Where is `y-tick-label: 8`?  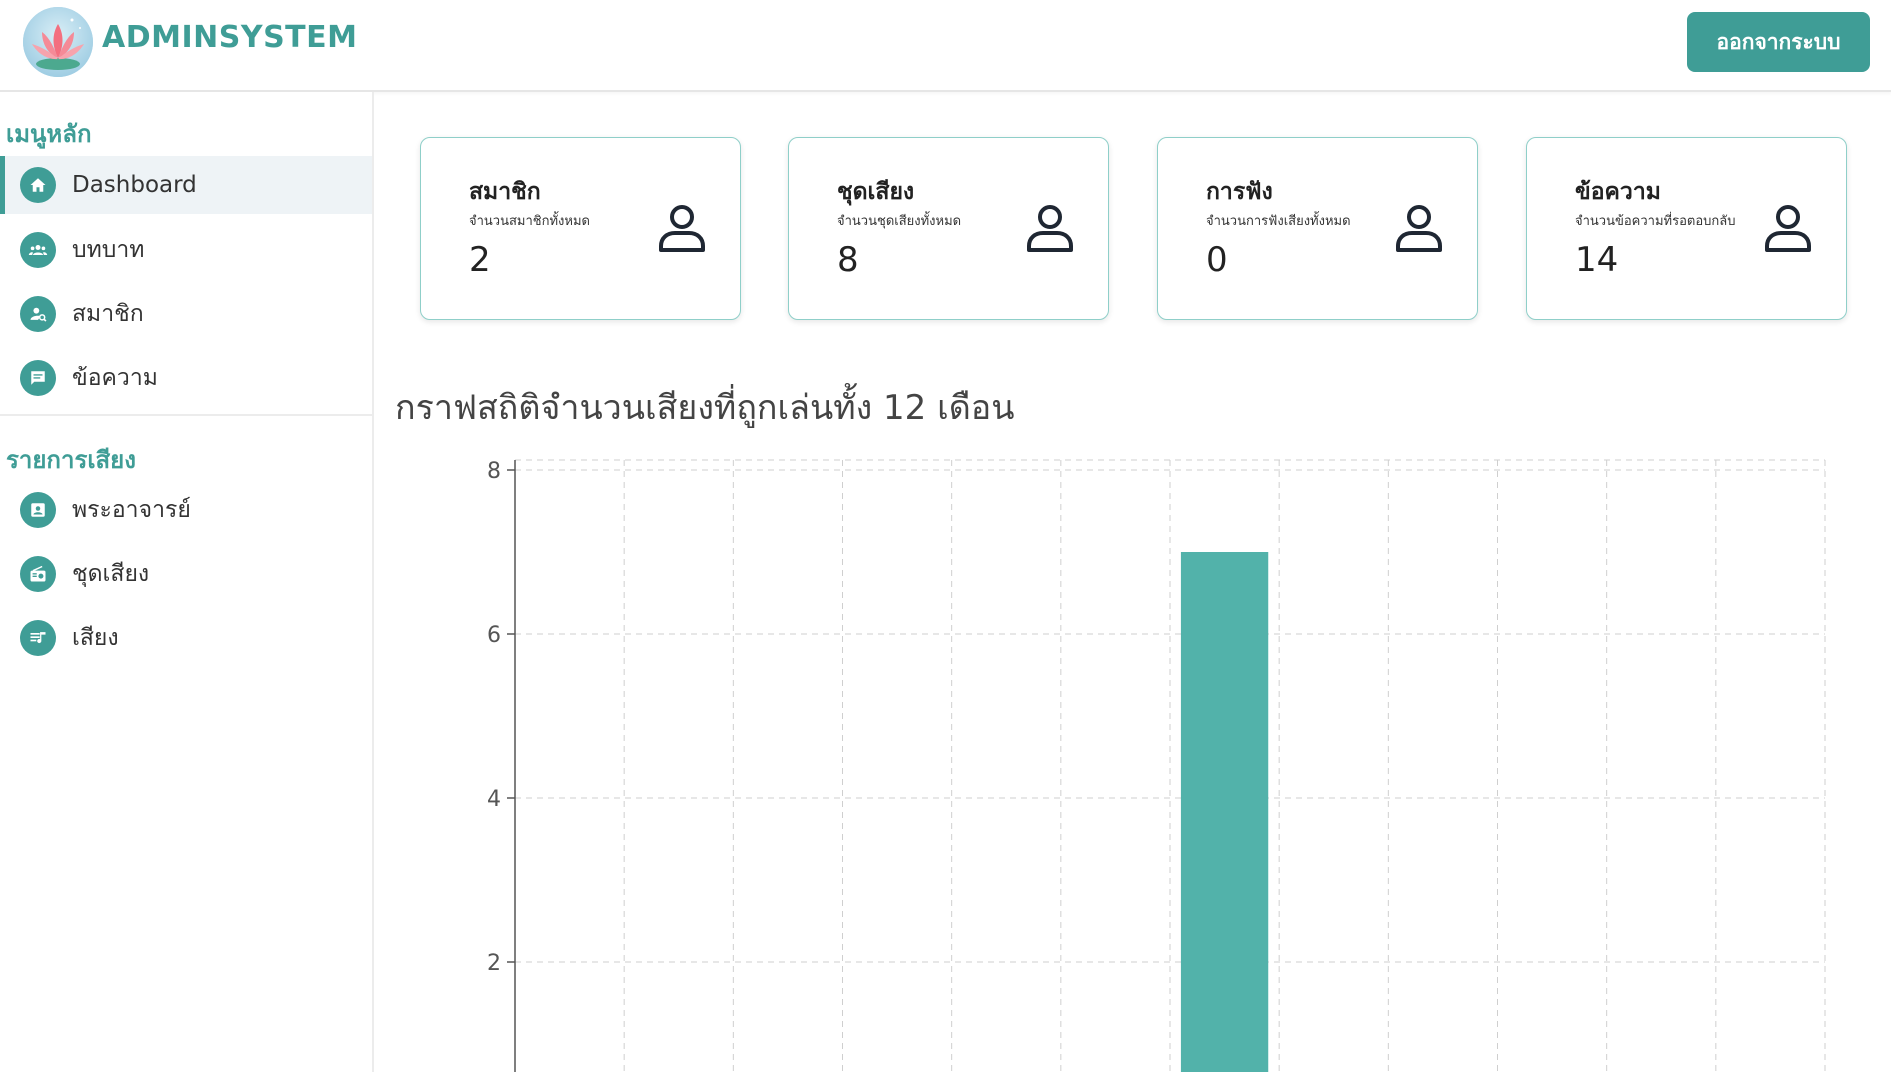
y-tick-label: 8 is located at coordinates (494, 471).